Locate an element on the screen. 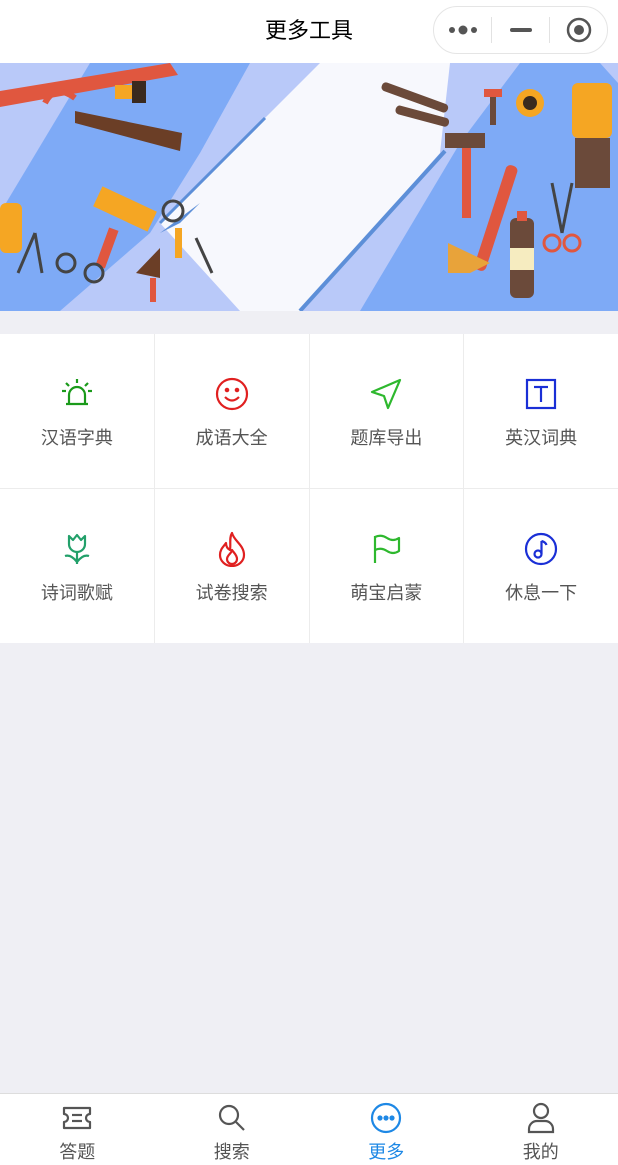 The image size is (618, 1165). tab-mine: 我的 is located at coordinates (541, 1129).